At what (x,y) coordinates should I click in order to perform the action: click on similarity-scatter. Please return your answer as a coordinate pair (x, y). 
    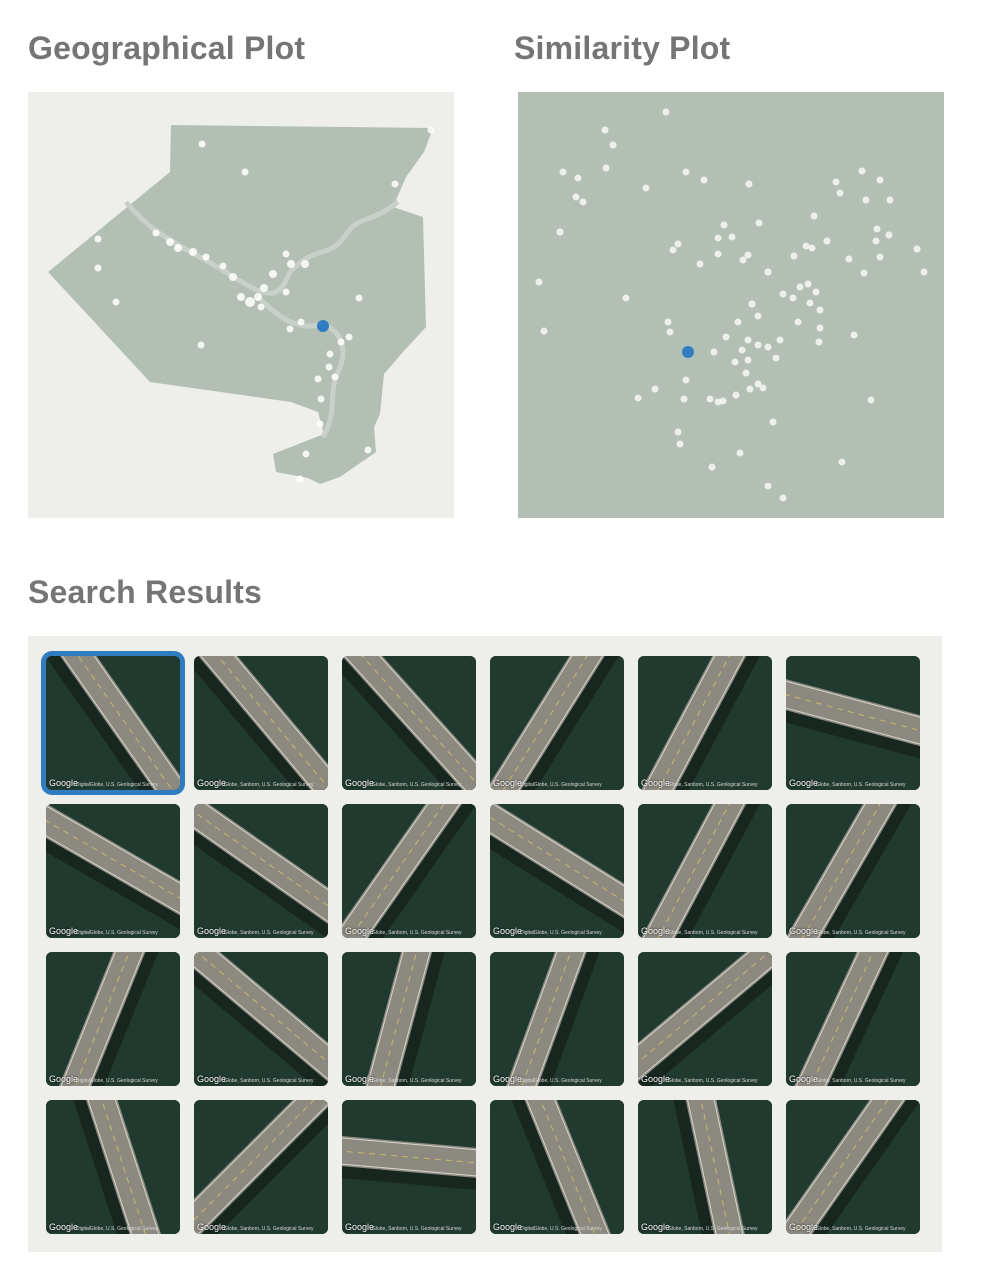
    Looking at the image, I should click on (731, 305).